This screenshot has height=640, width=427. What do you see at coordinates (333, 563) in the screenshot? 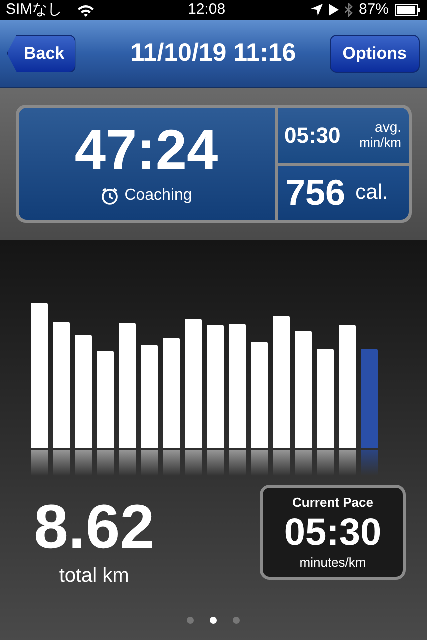
I see `current-pace-unit-text: minutes/km` at bounding box center [333, 563].